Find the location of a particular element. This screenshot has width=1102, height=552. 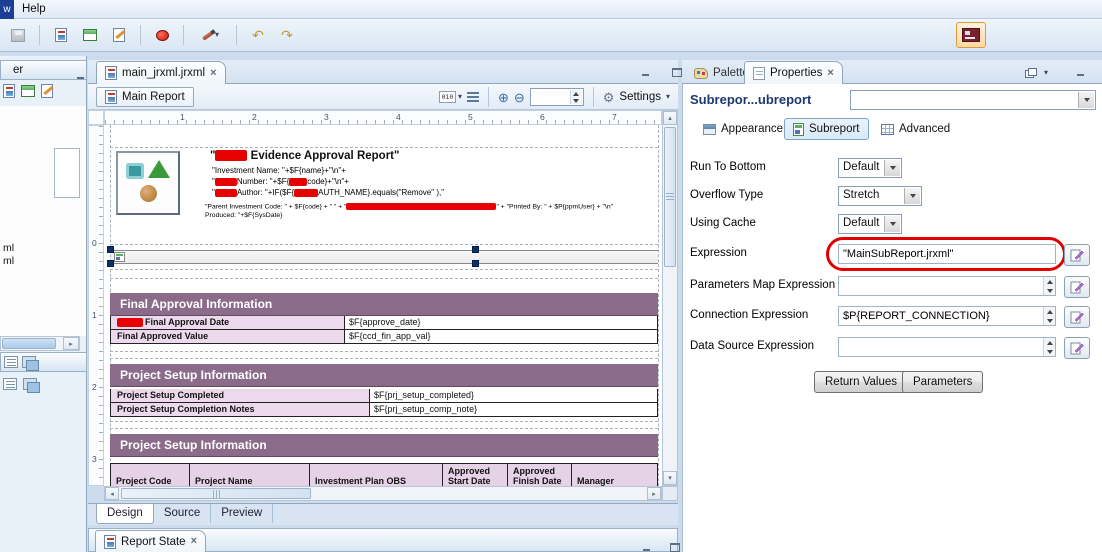

data-source-input is located at coordinates (947, 347).